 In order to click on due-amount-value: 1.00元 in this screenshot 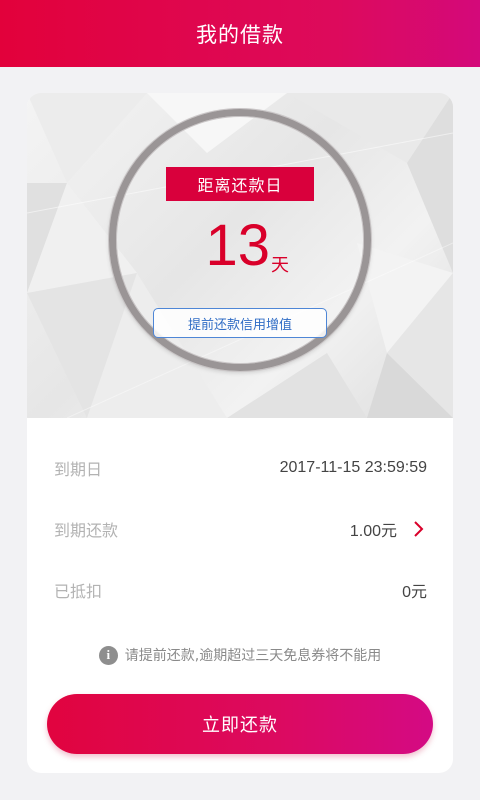, I will do `click(373, 531)`.